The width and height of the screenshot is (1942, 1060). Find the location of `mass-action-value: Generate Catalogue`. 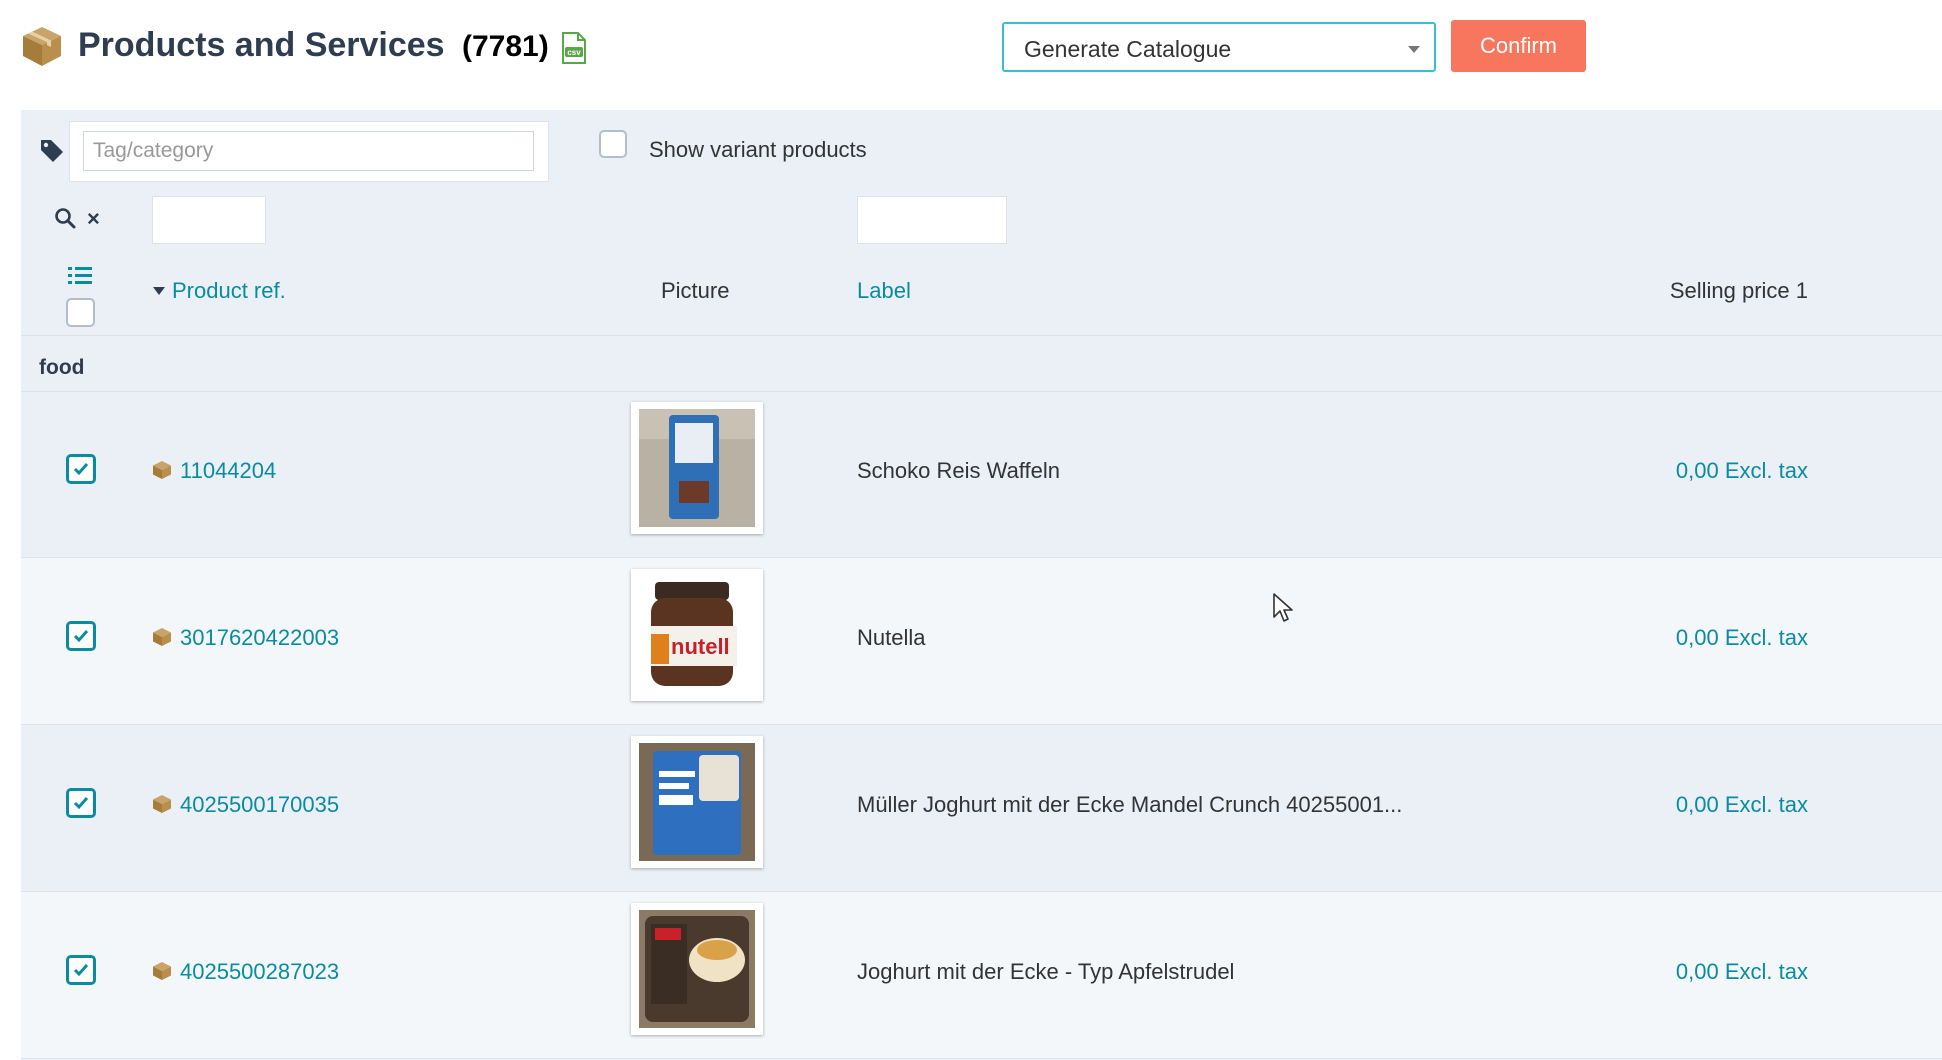

mass-action-value: Generate Catalogue is located at coordinates (1128, 49).